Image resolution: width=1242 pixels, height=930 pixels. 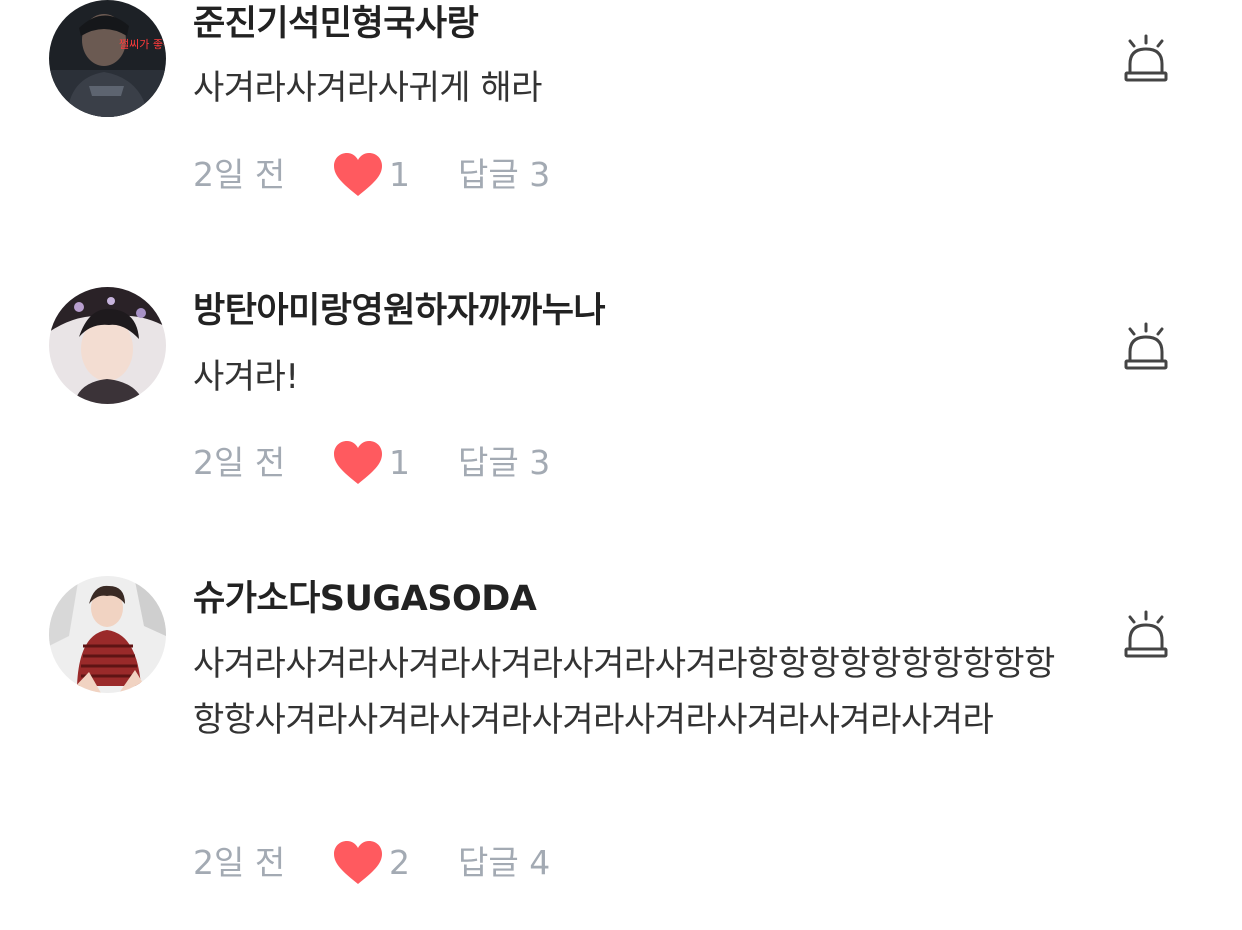 What do you see at coordinates (336, 24) in the screenshot?
I see `comment-username: 준진기석민형국사랑` at bounding box center [336, 24].